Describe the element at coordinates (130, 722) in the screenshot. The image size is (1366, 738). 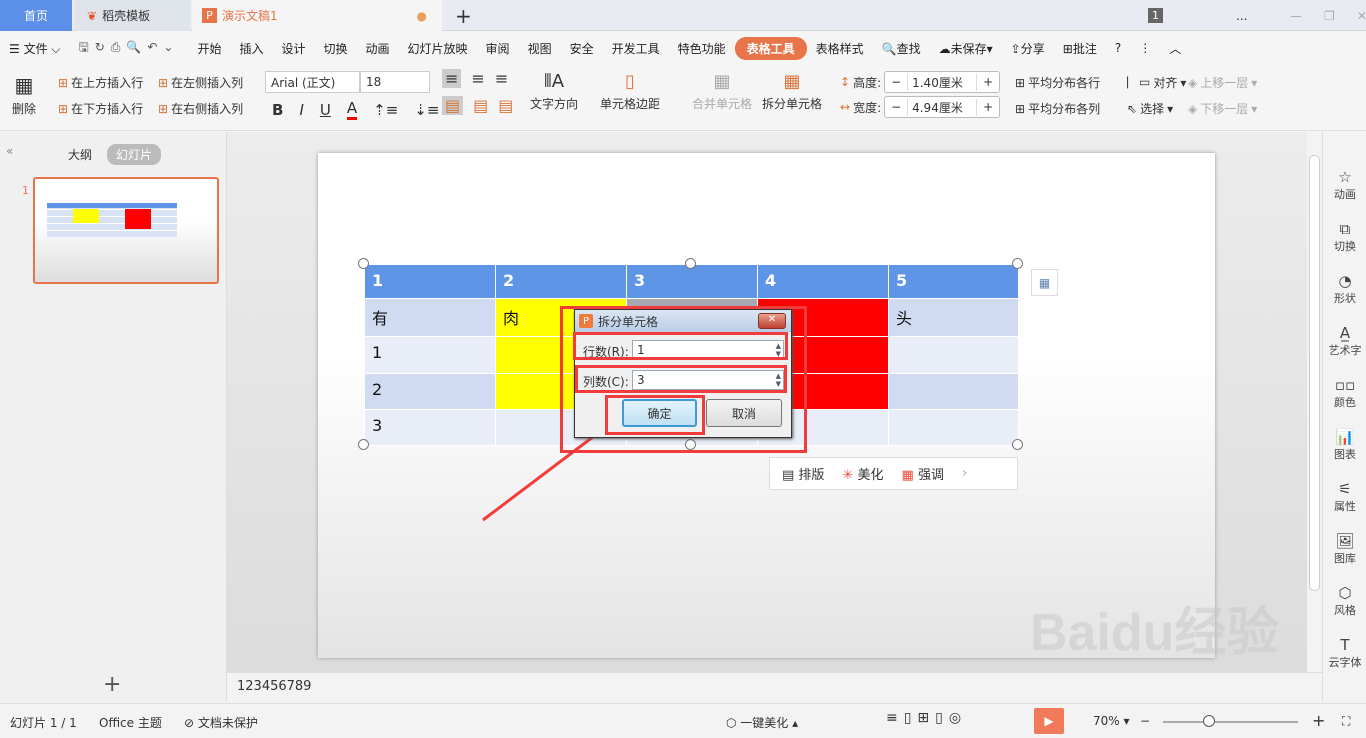
I see `theme-name: Office 主题` at that location.